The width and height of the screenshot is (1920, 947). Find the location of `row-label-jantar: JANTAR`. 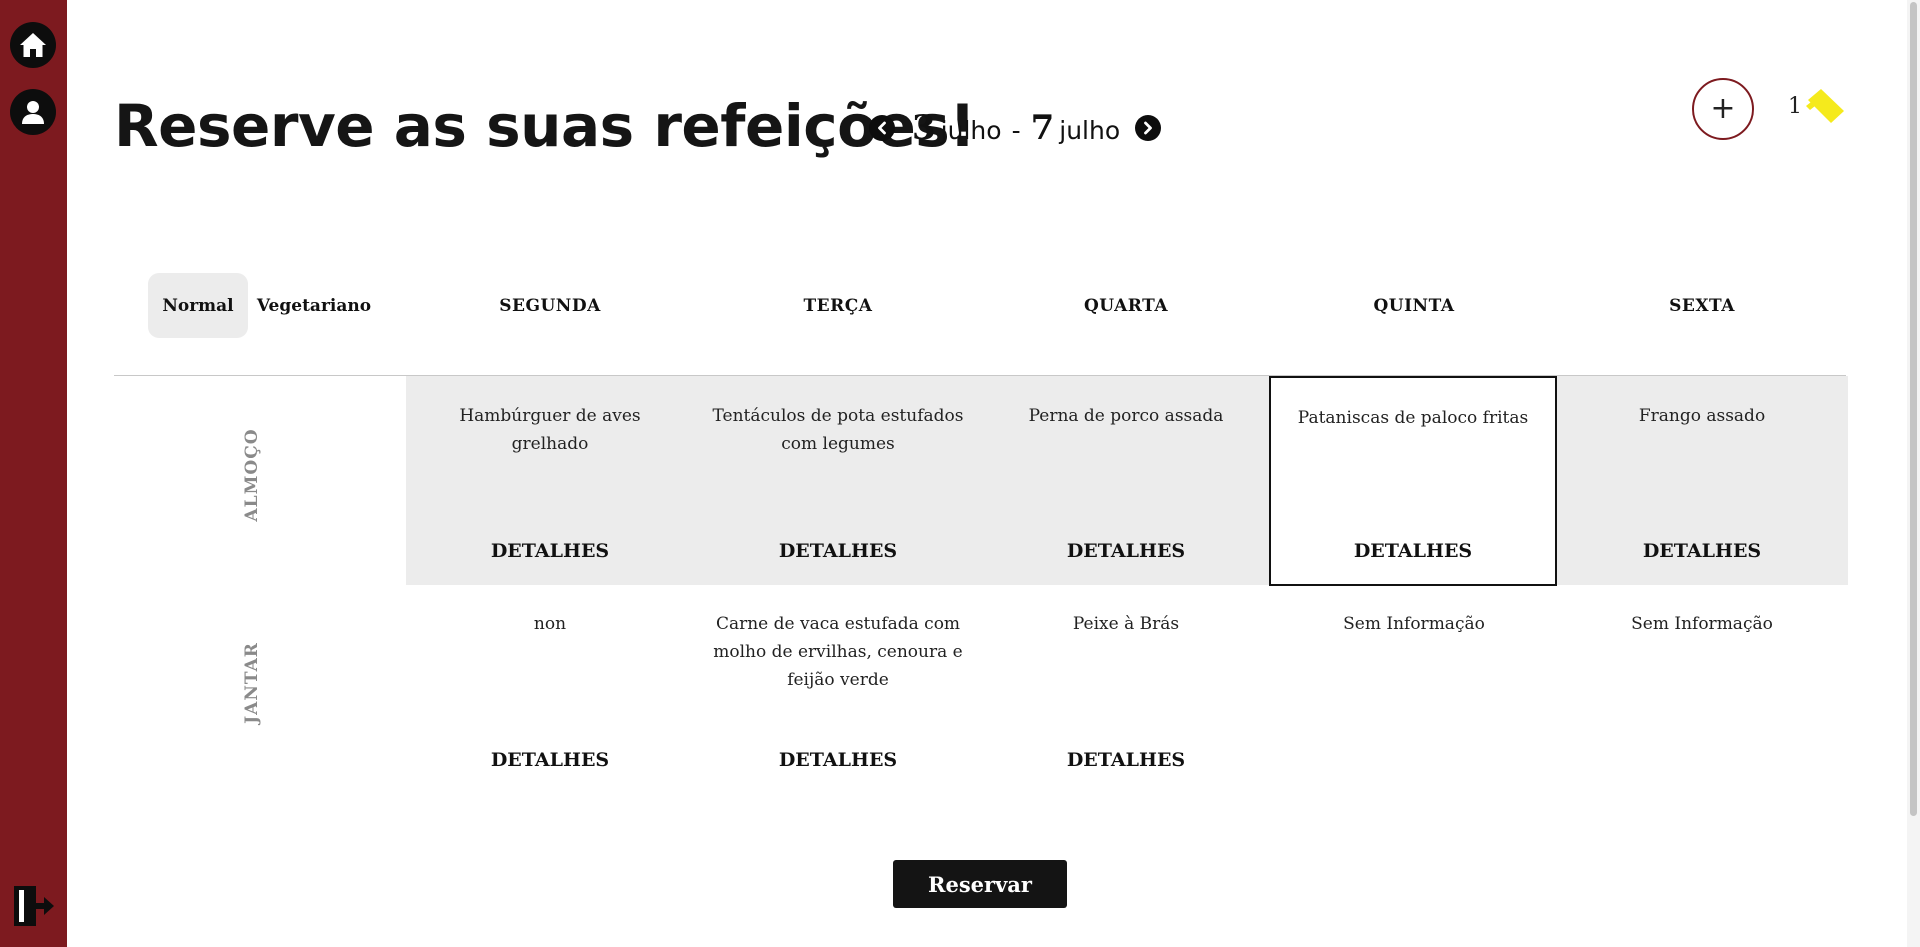

row-label-jantar: JANTAR is located at coordinates (252, 683).